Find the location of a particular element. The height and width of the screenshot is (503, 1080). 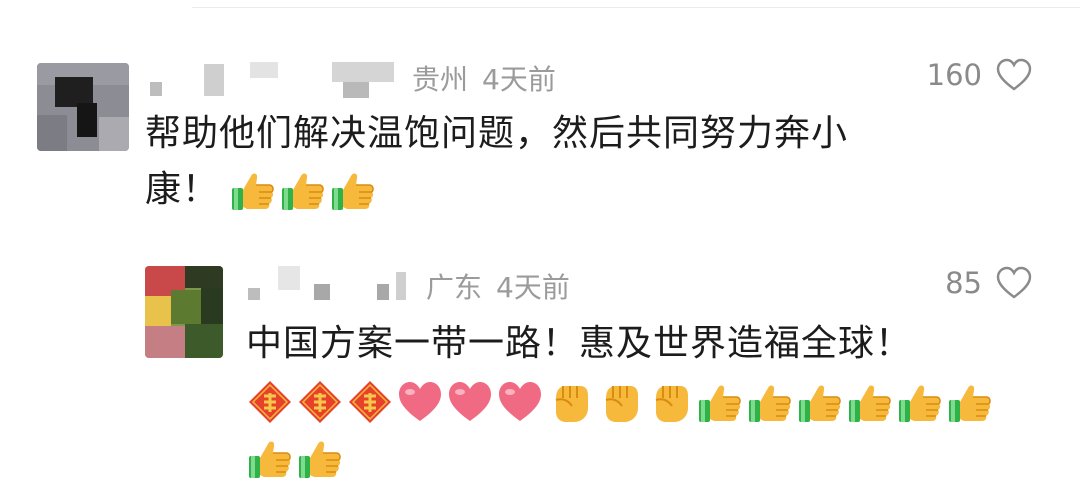

like-button: 160 is located at coordinates (979, 75).